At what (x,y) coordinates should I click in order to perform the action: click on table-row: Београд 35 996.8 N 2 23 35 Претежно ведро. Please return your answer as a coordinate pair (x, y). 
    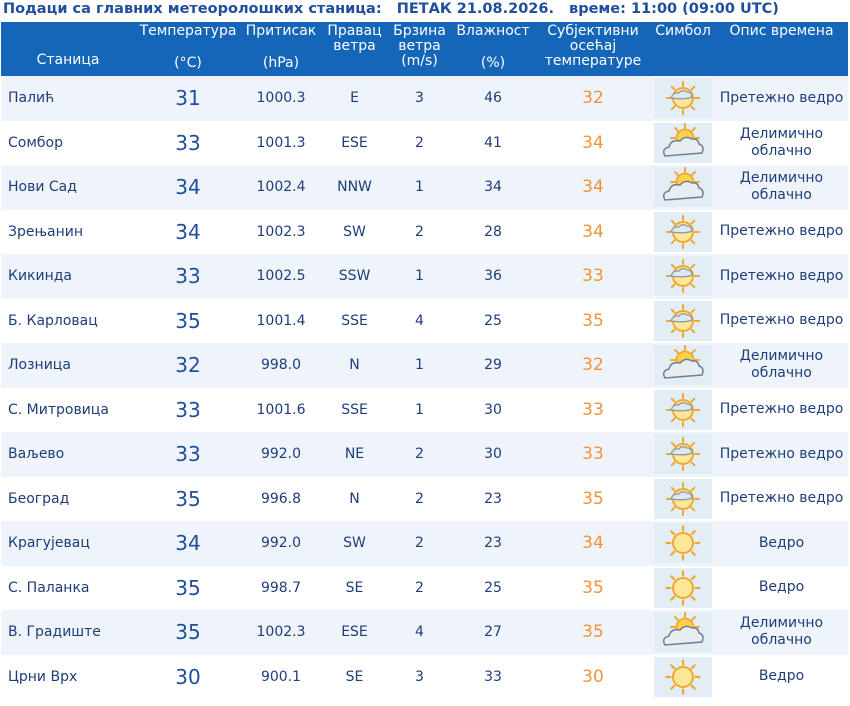
    Looking at the image, I should click on (424, 499).